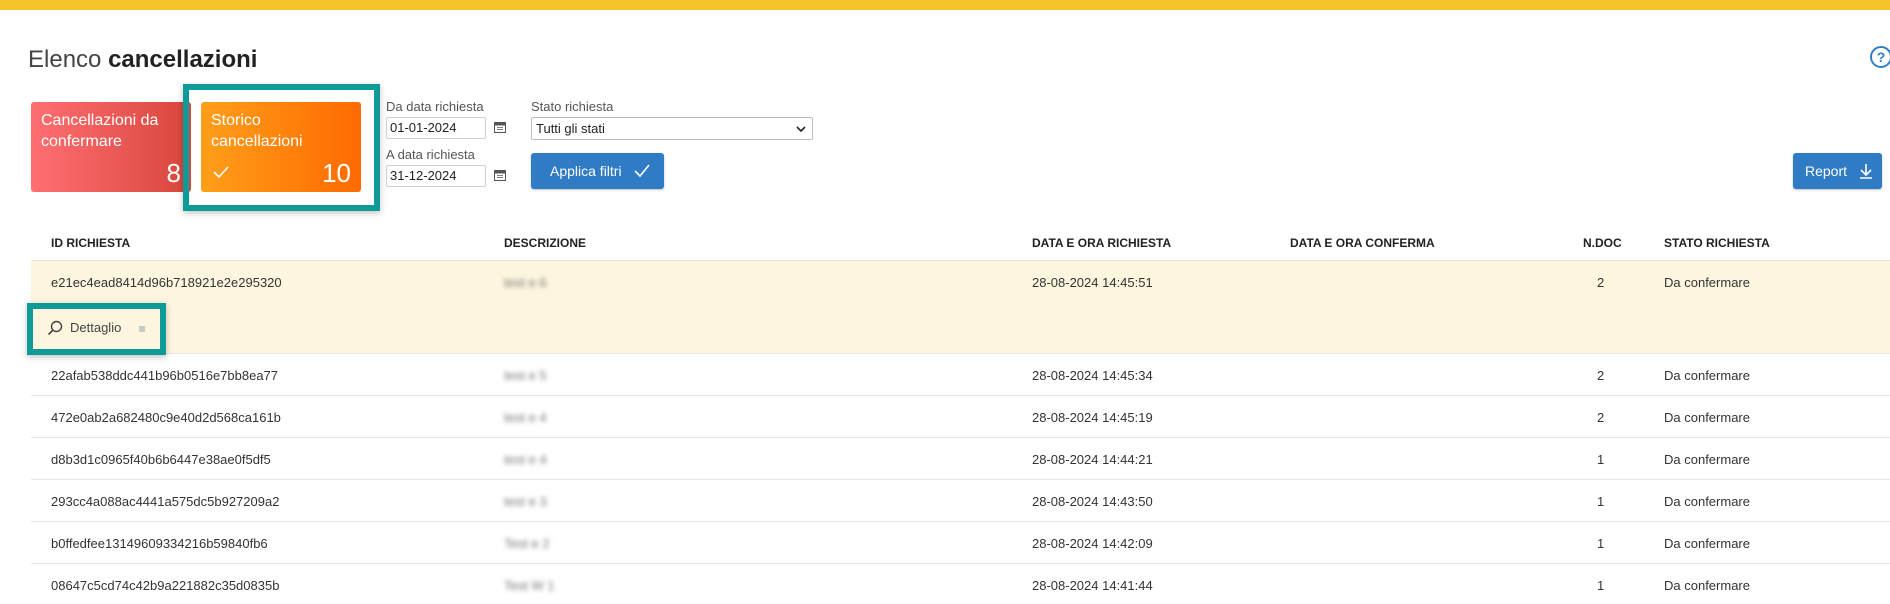 The height and width of the screenshot is (604, 1890). Describe the element at coordinates (65, 59) in the screenshot. I see `page-title-light: Elenco` at that location.